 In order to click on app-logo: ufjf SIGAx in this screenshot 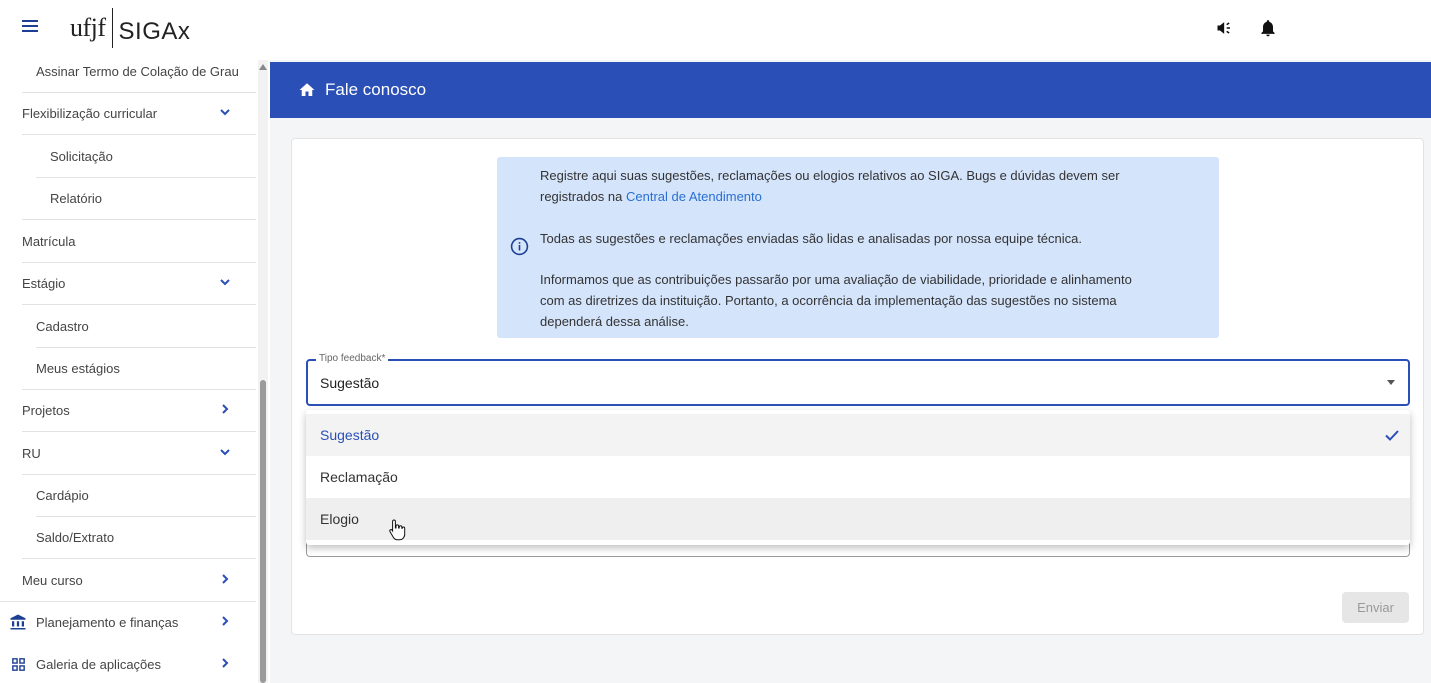, I will do `click(130, 28)`.